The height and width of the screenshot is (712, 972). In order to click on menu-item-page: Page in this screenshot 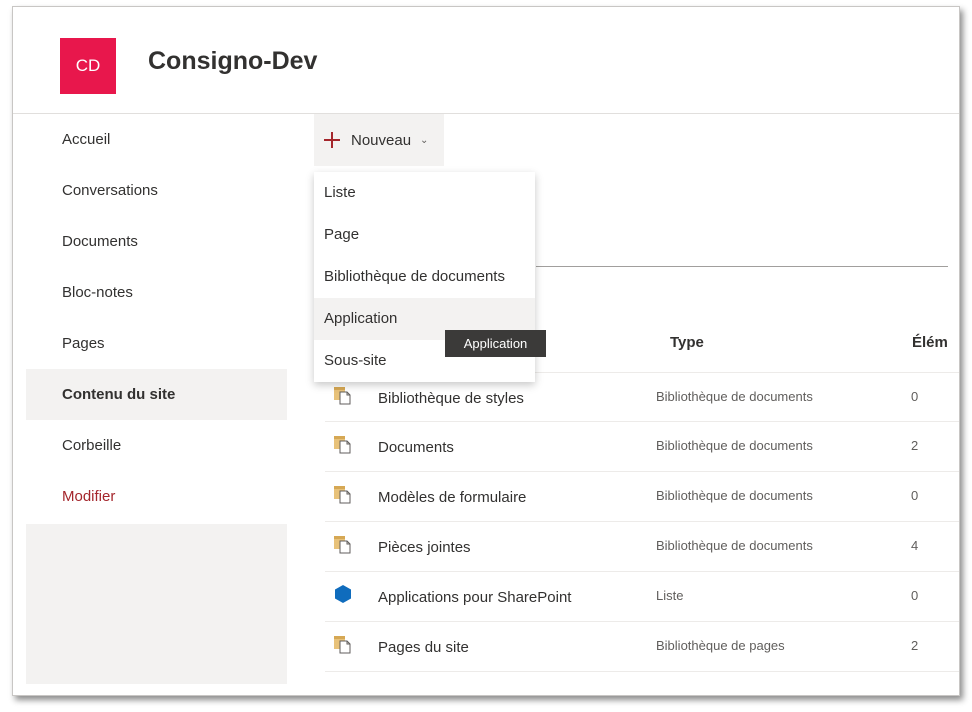, I will do `click(424, 235)`.